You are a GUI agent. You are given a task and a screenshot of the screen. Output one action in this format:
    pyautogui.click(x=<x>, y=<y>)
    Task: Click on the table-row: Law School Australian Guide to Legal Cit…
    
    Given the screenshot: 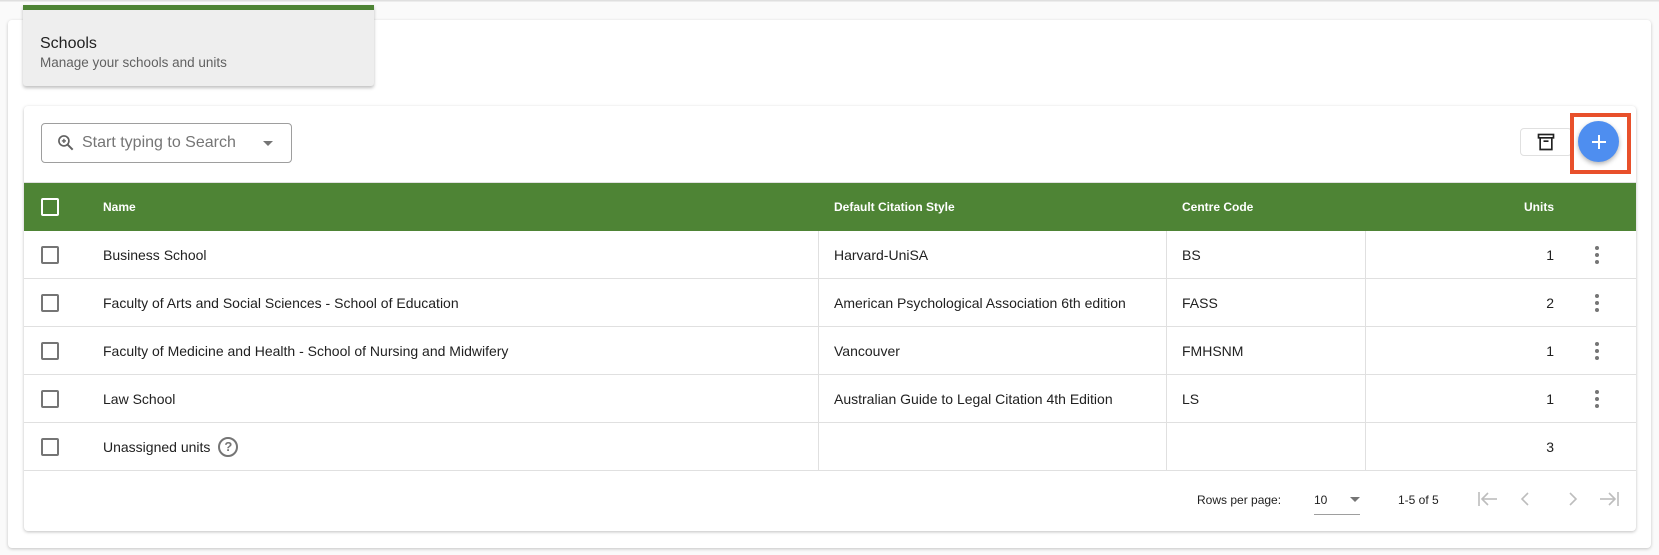 What is the action you would take?
    pyautogui.click(x=830, y=399)
    